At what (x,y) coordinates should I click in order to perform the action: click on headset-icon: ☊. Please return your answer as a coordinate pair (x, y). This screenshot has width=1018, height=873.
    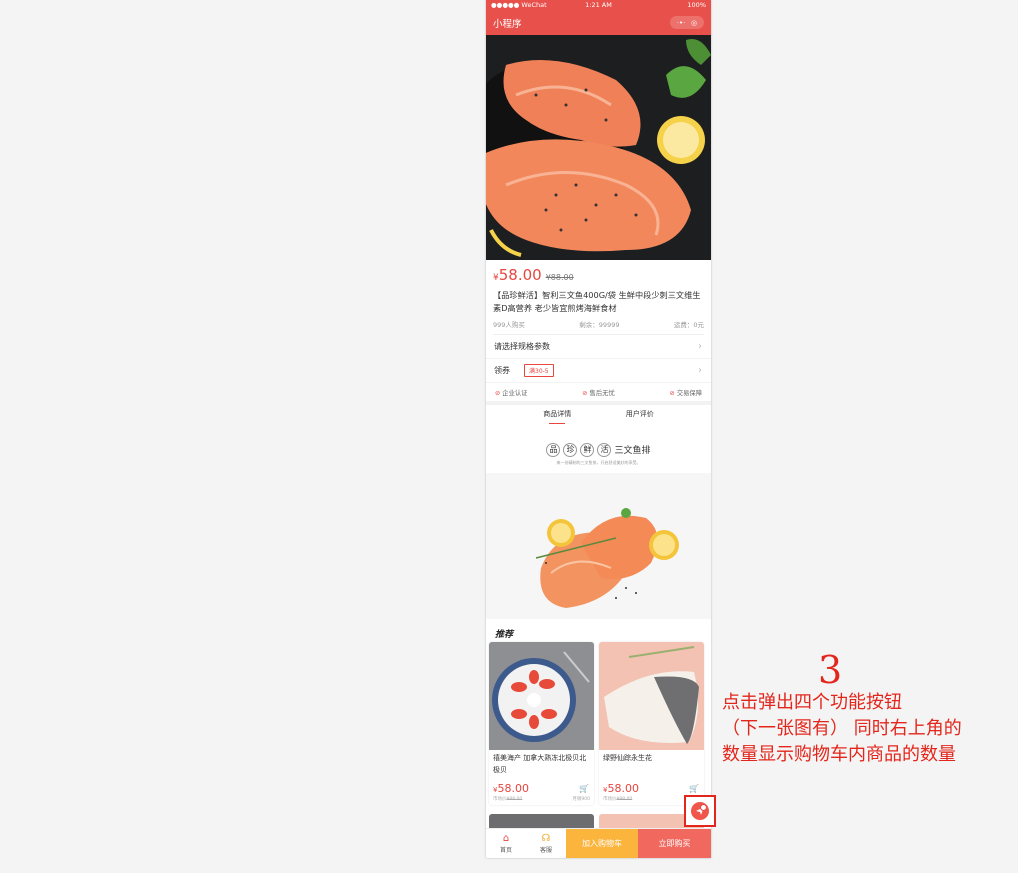
    Looking at the image, I should click on (546, 838).